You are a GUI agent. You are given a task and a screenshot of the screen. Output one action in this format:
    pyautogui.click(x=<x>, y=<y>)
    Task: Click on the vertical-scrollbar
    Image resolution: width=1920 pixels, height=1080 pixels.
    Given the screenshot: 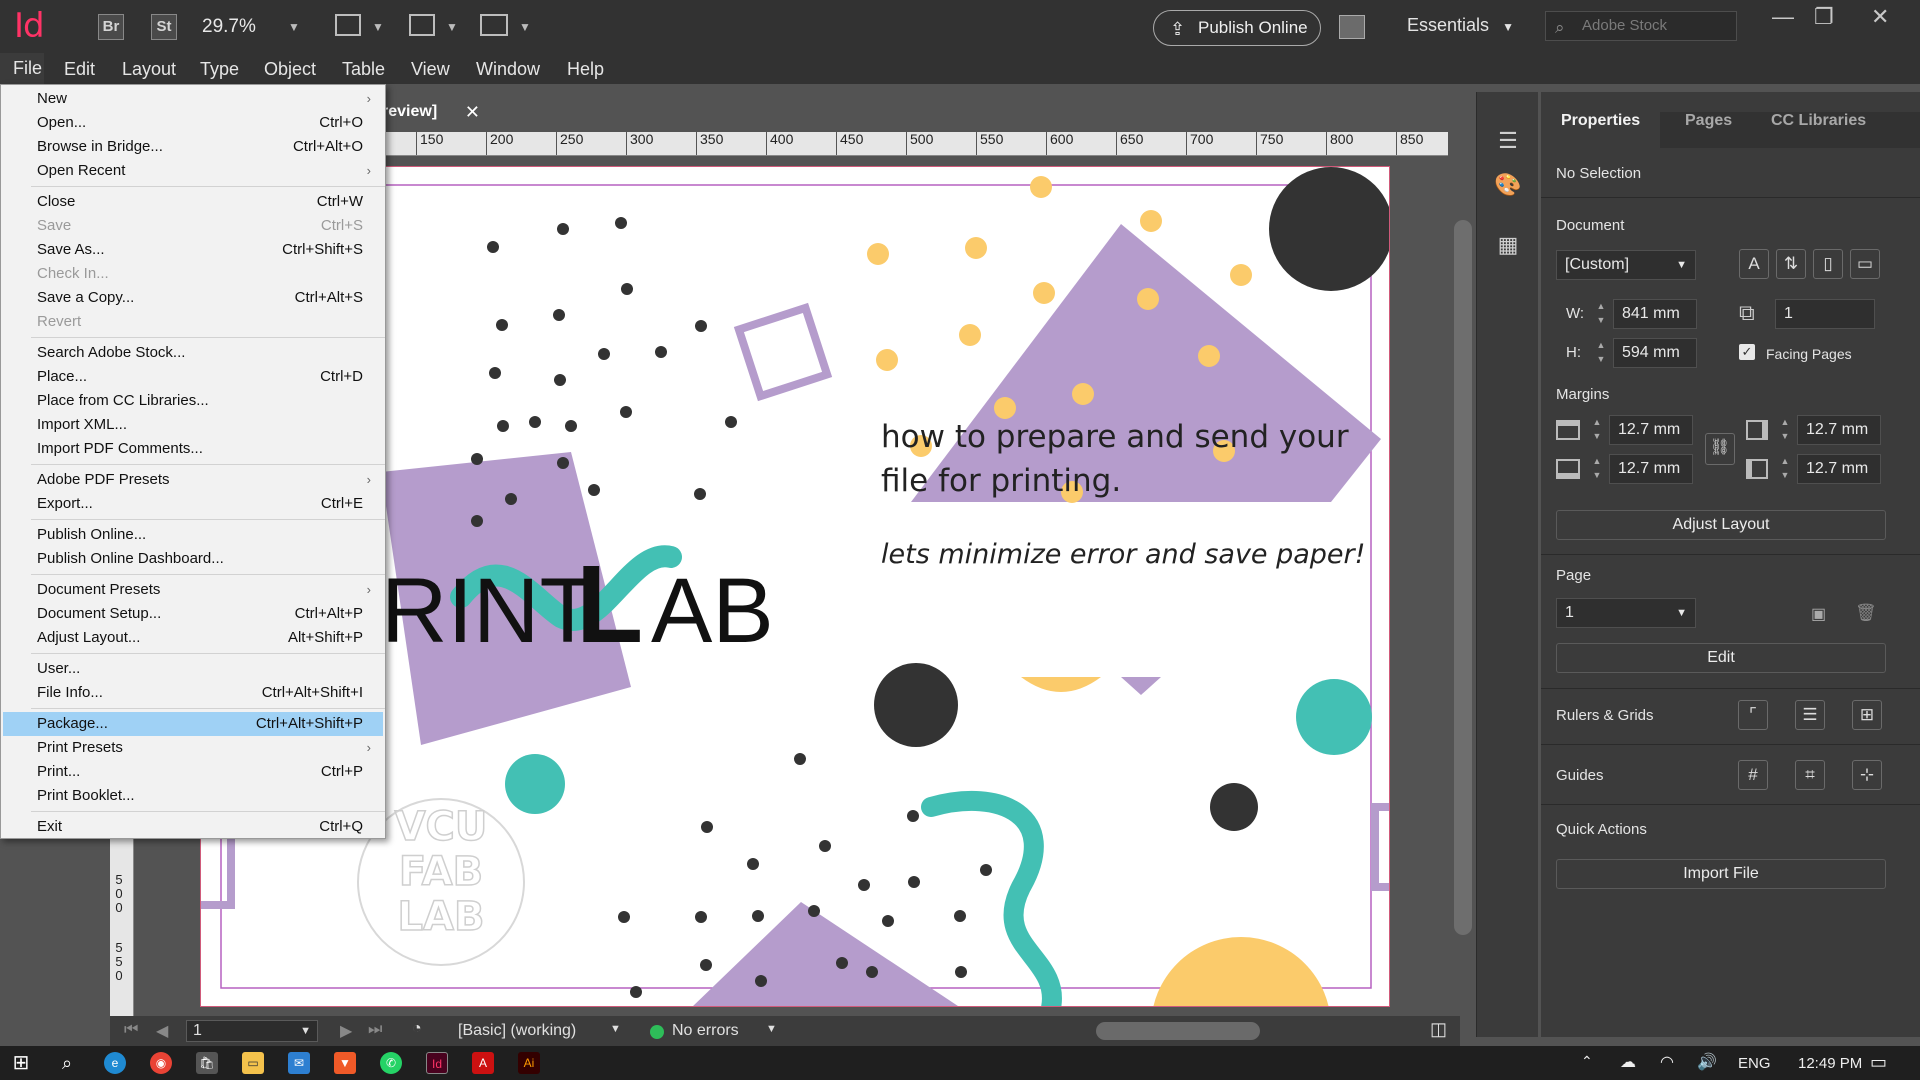 What is the action you would take?
    pyautogui.click(x=1463, y=577)
    